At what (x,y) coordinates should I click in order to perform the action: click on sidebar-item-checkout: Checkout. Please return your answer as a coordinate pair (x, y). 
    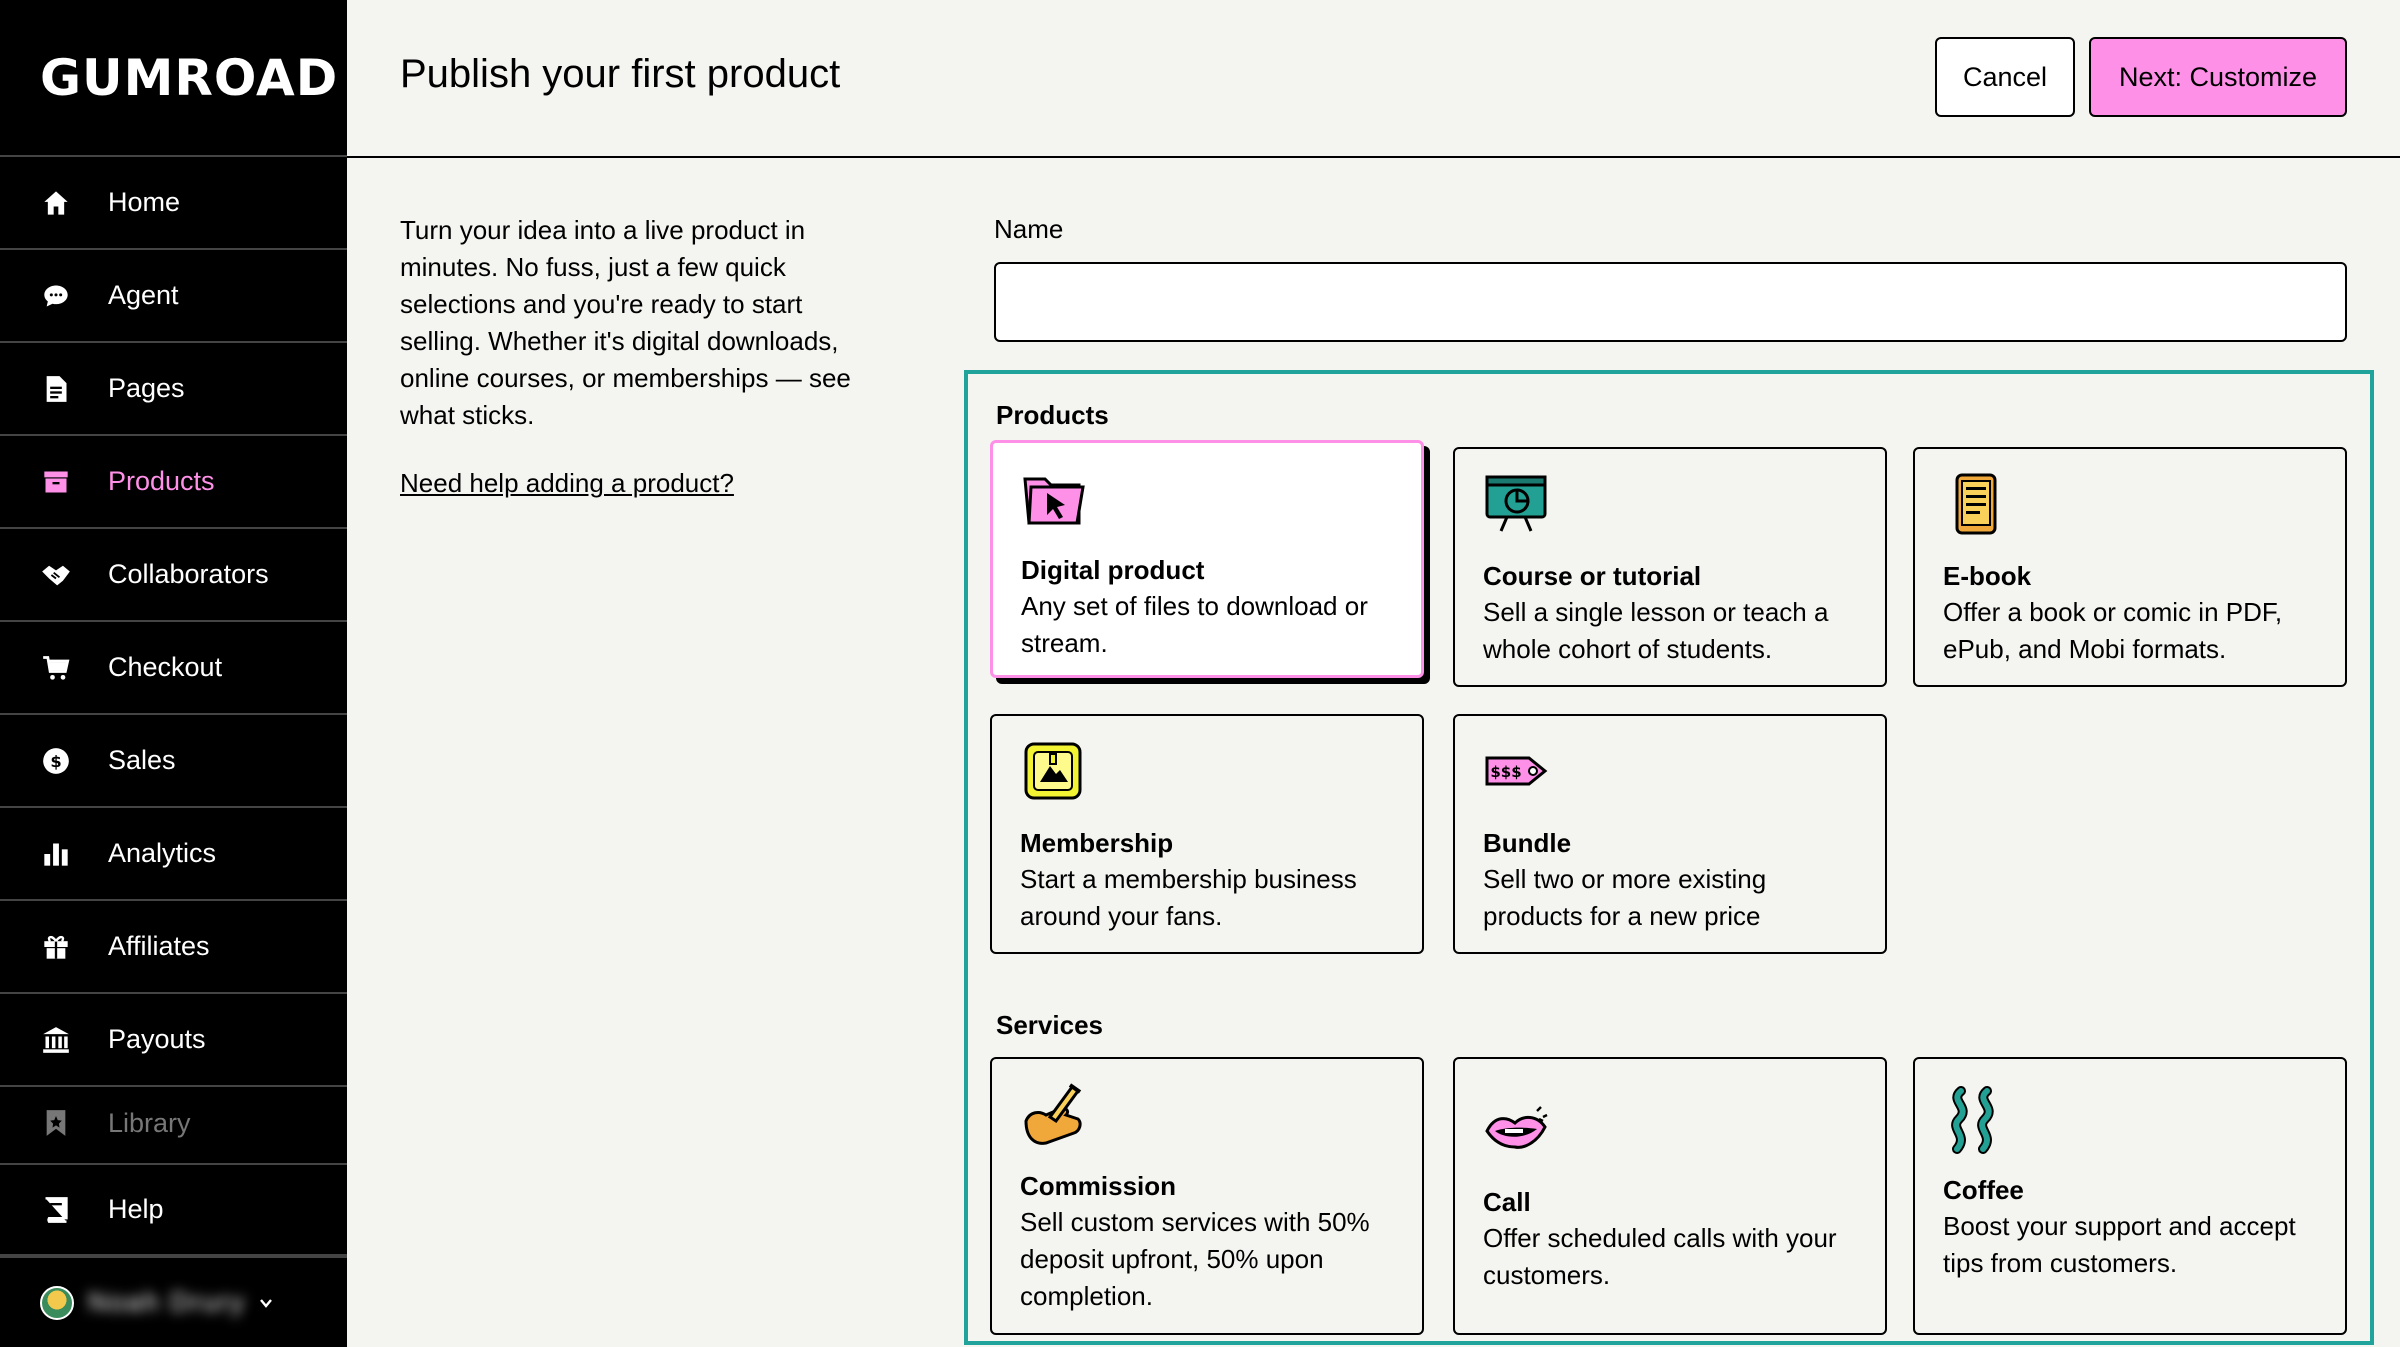
    Looking at the image, I should click on (173, 668).